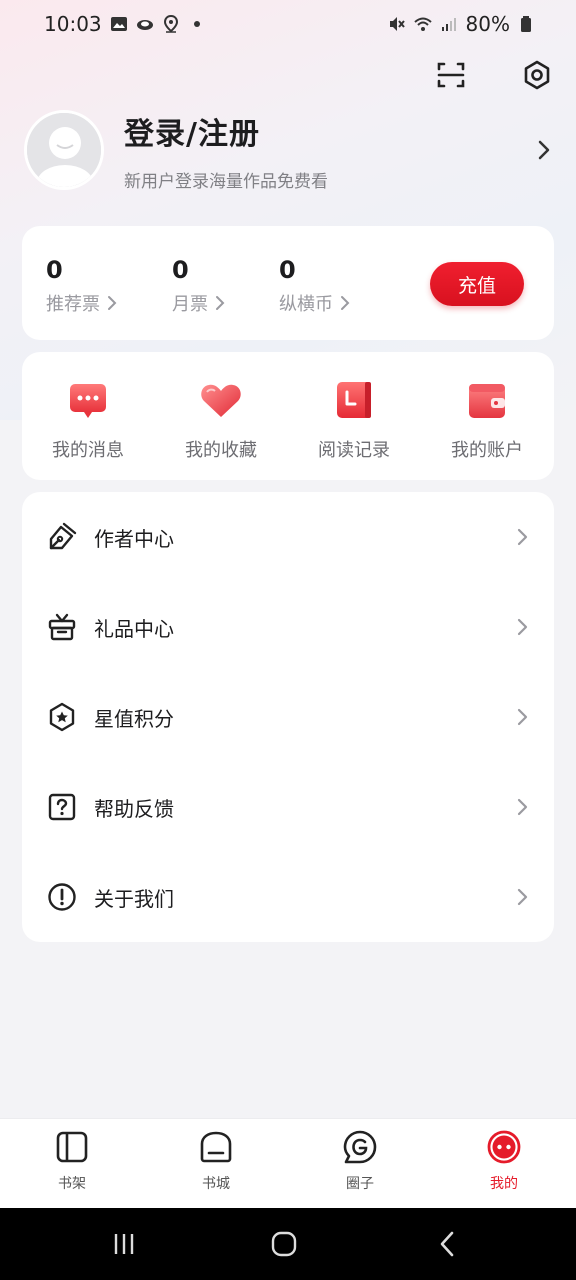  I want to click on tab-bookstore: 书城, so click(216, 1161).